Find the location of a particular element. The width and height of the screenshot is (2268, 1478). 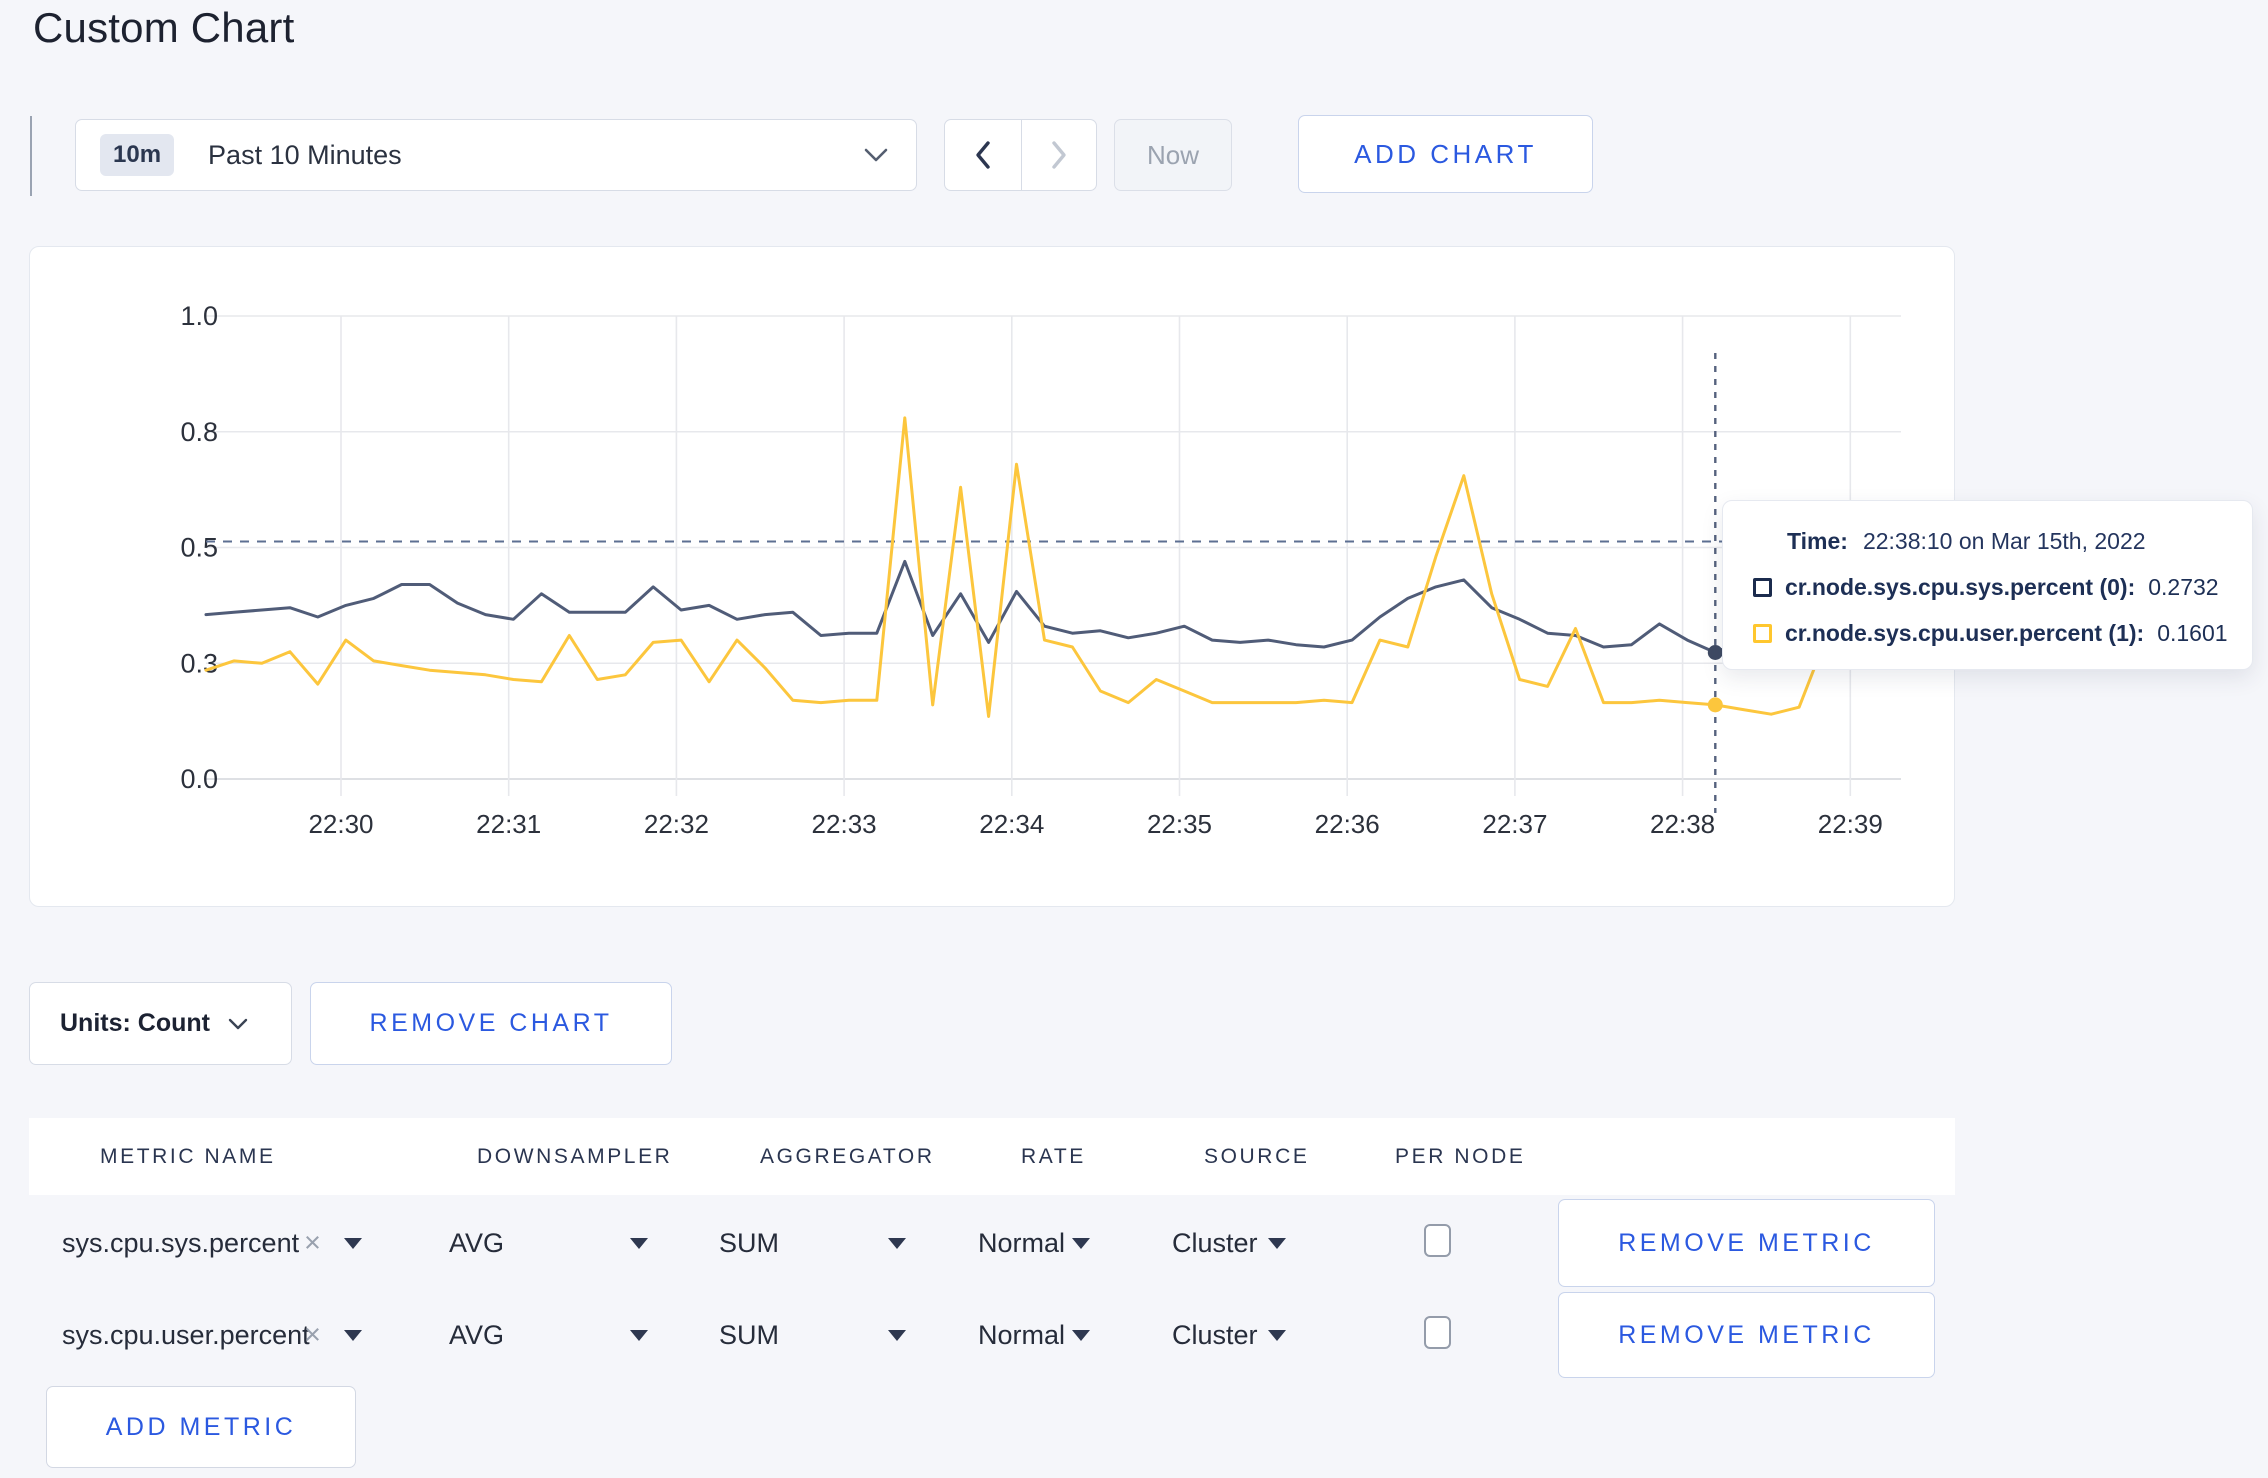

add-chart-button: ADD CHART is located at coordinates (1445, 154).